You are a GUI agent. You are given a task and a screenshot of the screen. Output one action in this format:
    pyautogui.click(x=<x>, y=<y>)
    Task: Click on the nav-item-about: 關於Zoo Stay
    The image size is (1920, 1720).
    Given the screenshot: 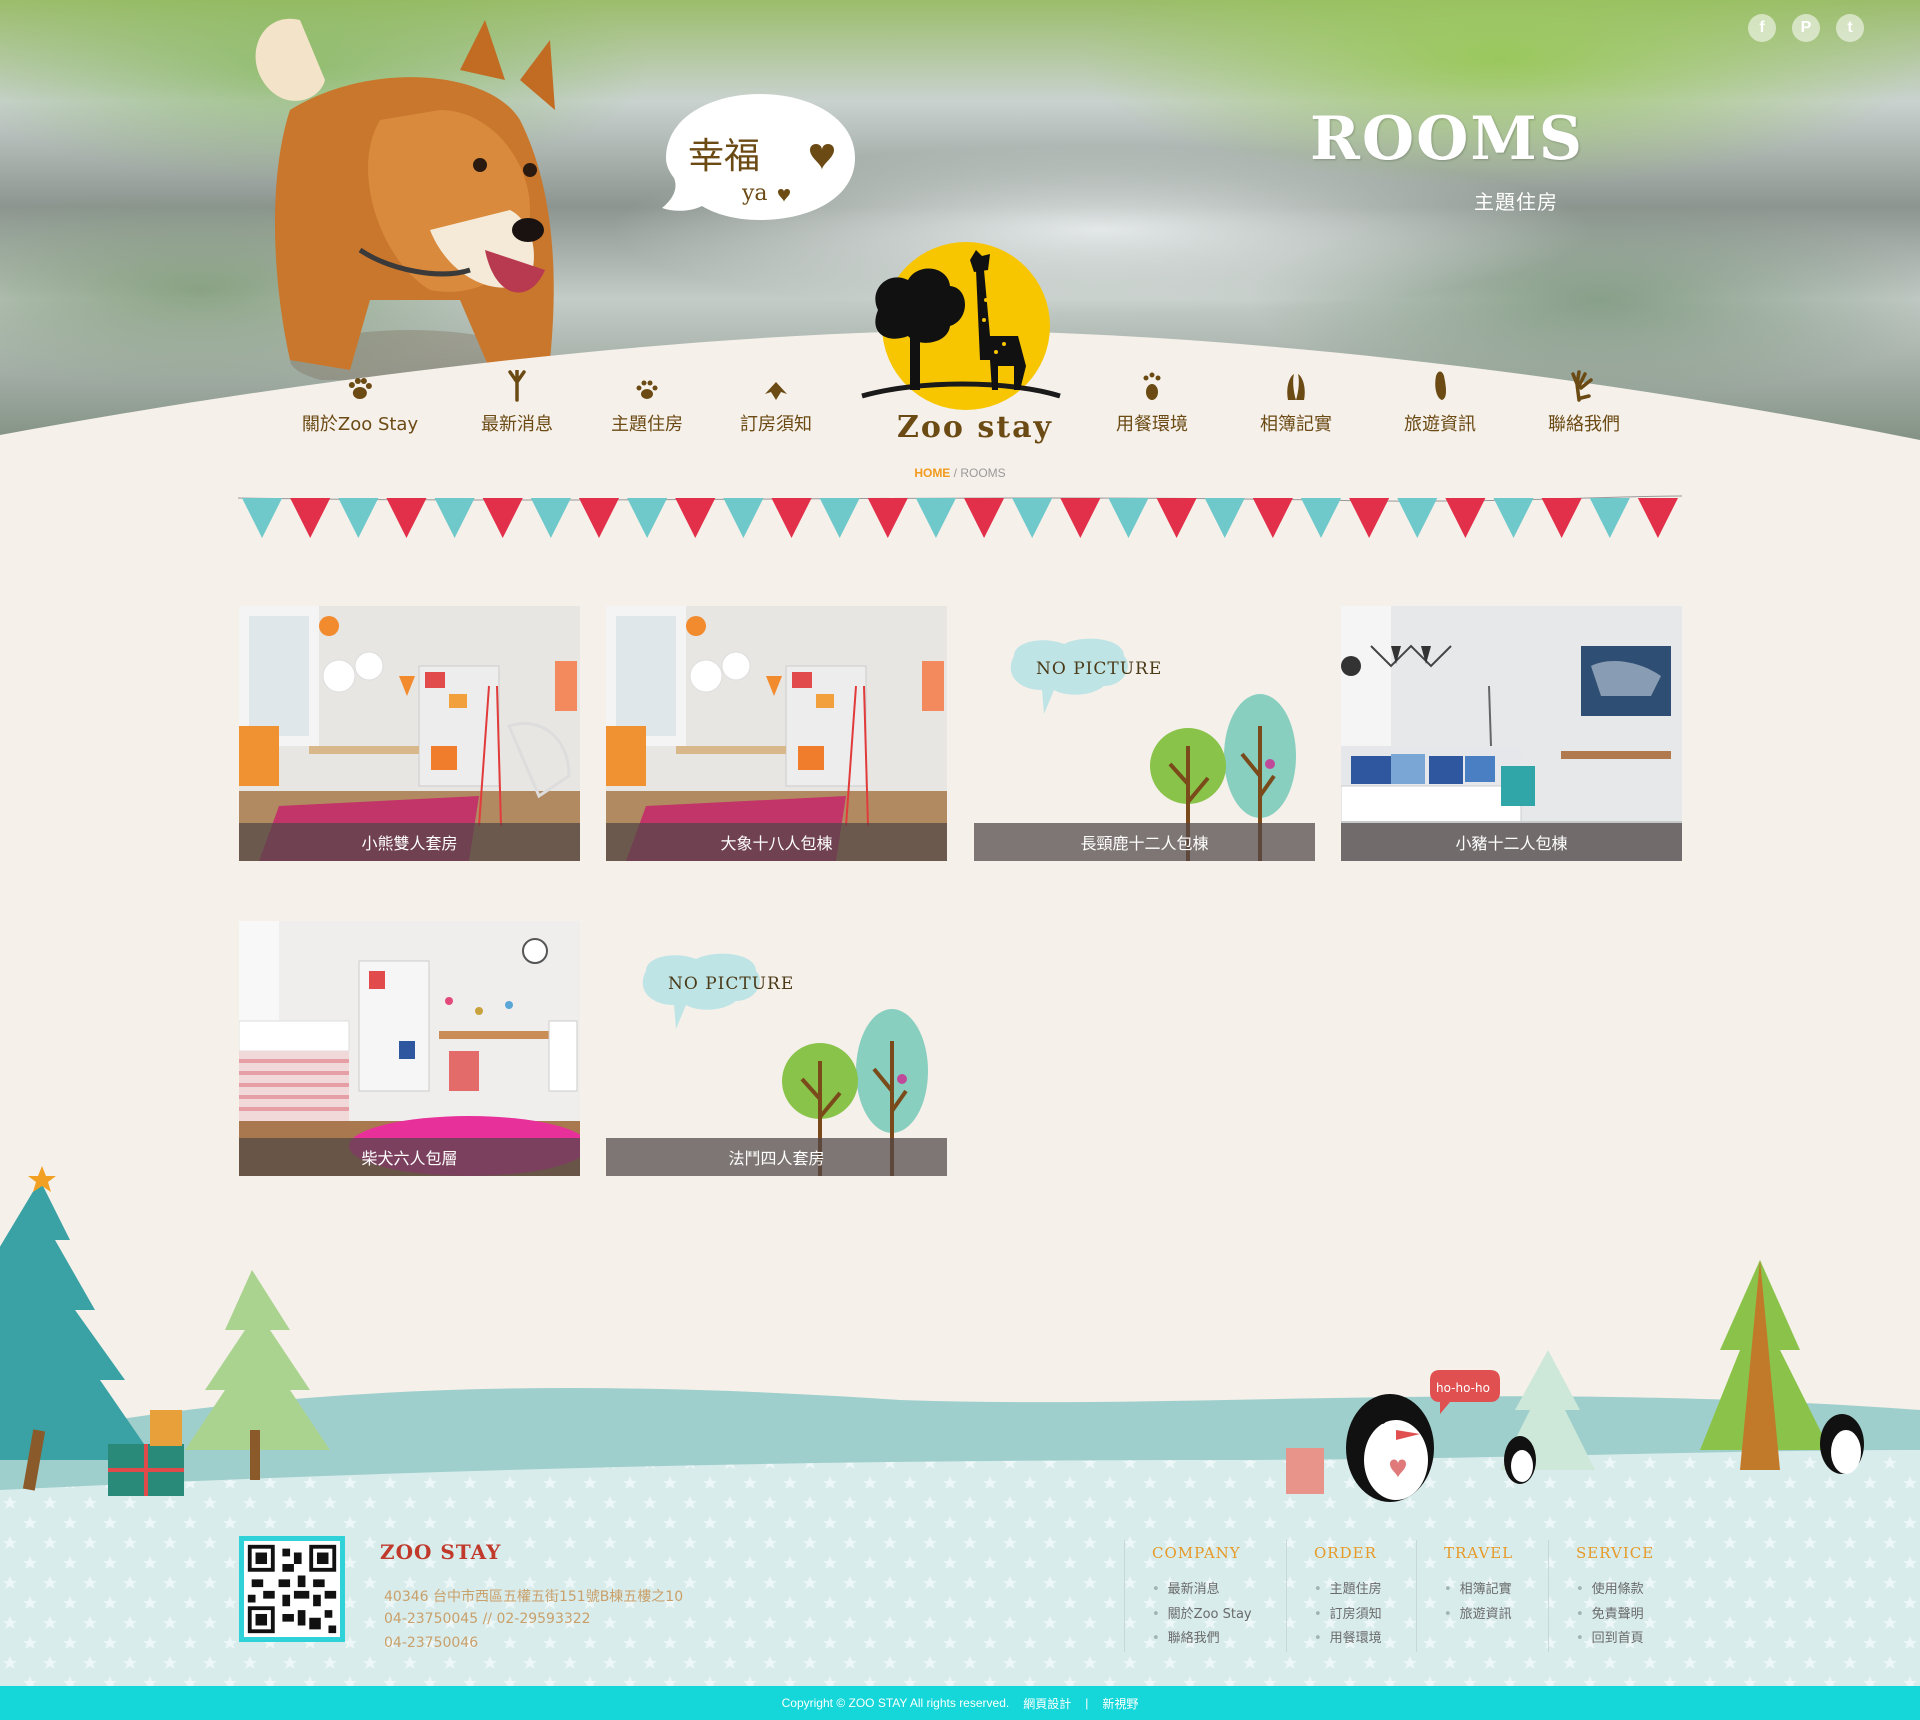 What is the action you would take?
    pyautogui.click(x=360, y=402)
    